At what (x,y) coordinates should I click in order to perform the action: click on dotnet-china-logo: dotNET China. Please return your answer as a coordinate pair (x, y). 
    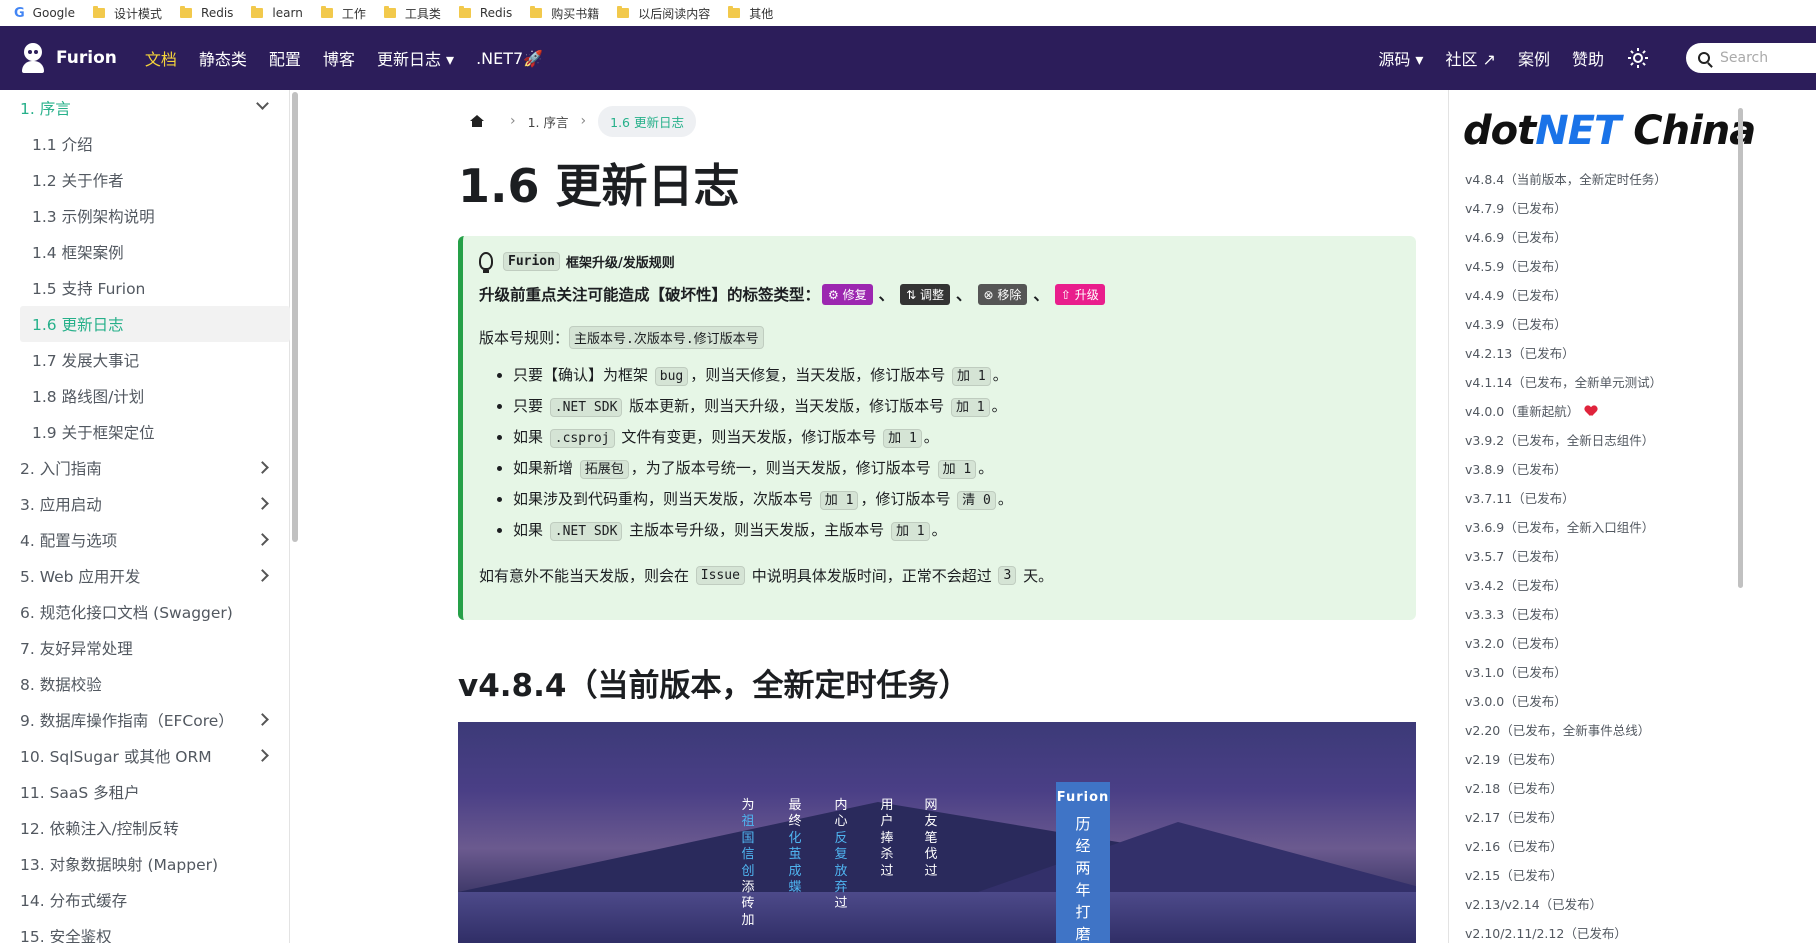
    Looking at the image, I should click on (1609, 131).